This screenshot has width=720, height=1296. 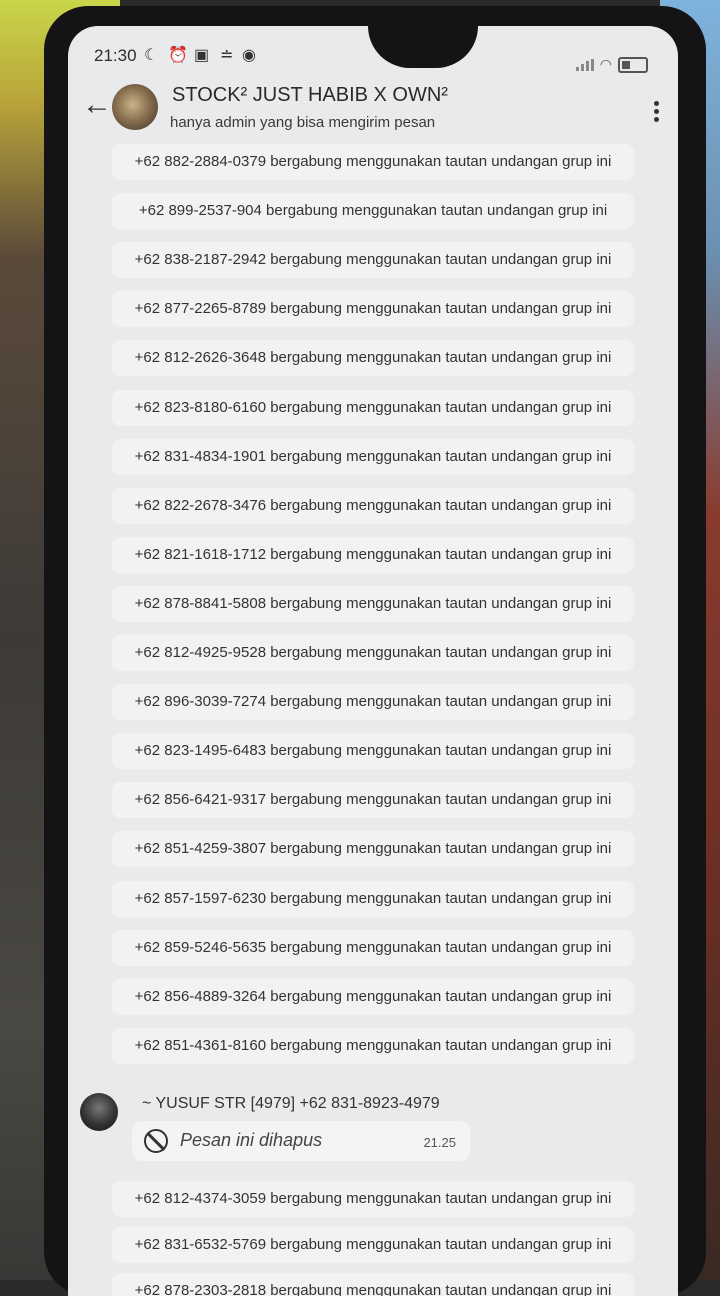 I want to click on battery-icon, so click(x=633, y=64).